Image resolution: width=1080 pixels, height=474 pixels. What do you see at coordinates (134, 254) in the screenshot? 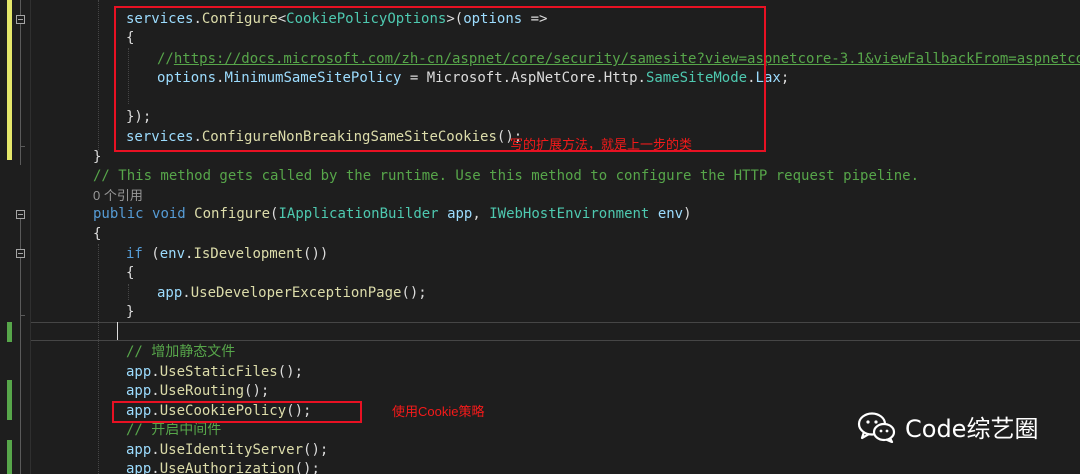
I see `token: if` at bounding box center [134, 254].